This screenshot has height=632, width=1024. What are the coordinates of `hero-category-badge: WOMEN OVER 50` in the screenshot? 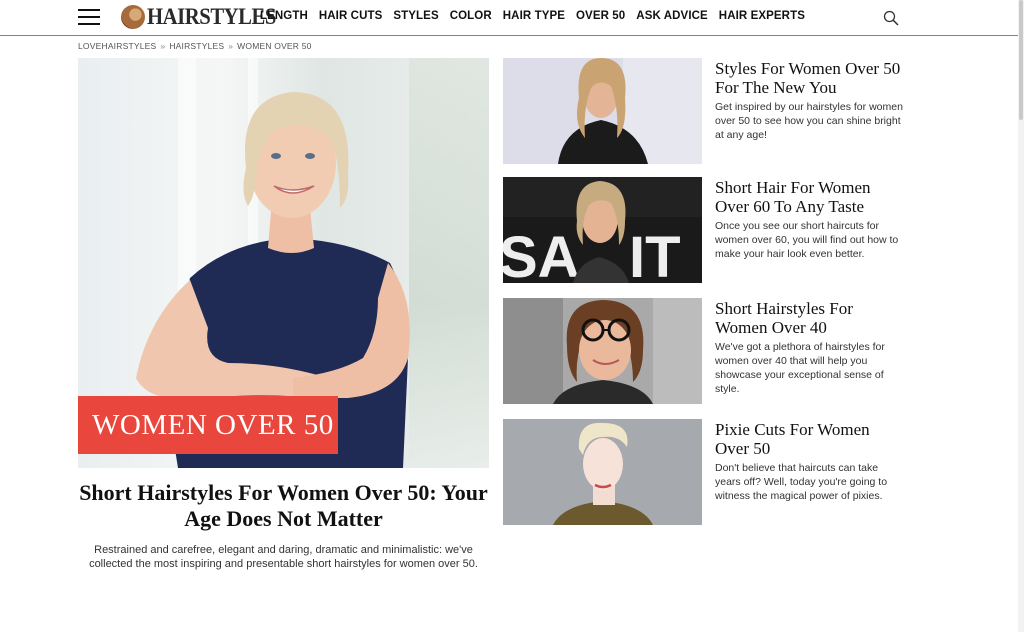 It's located at (208, 425).